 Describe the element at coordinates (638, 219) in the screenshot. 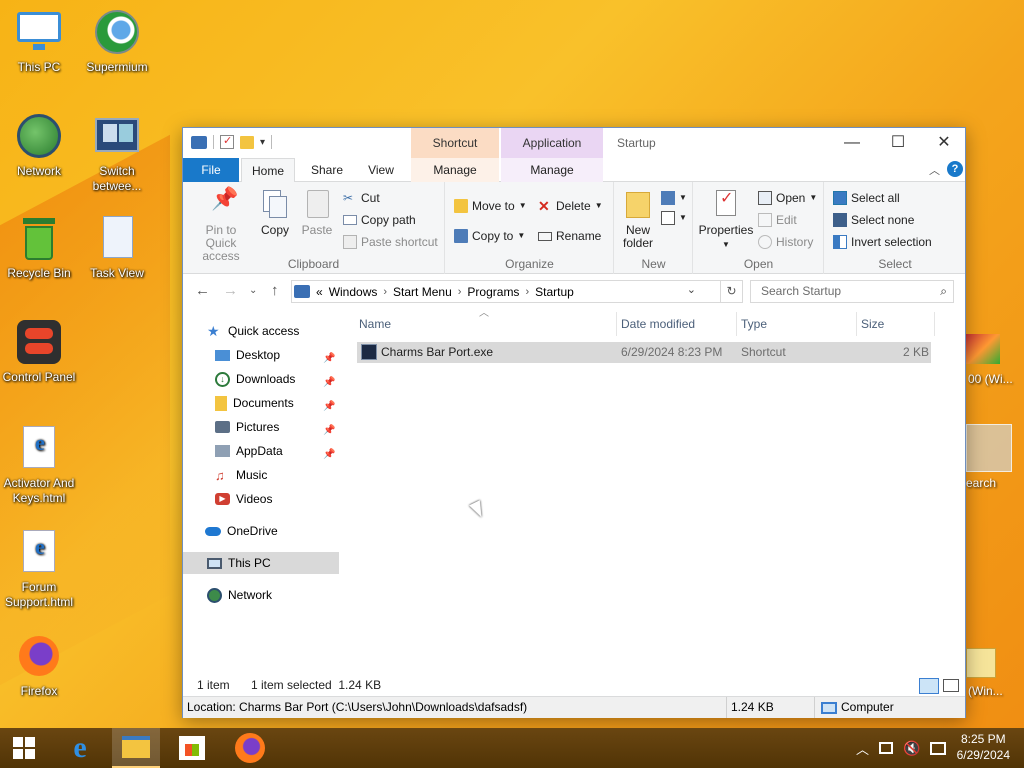

I see `new-folder-button: New folder` at that location.